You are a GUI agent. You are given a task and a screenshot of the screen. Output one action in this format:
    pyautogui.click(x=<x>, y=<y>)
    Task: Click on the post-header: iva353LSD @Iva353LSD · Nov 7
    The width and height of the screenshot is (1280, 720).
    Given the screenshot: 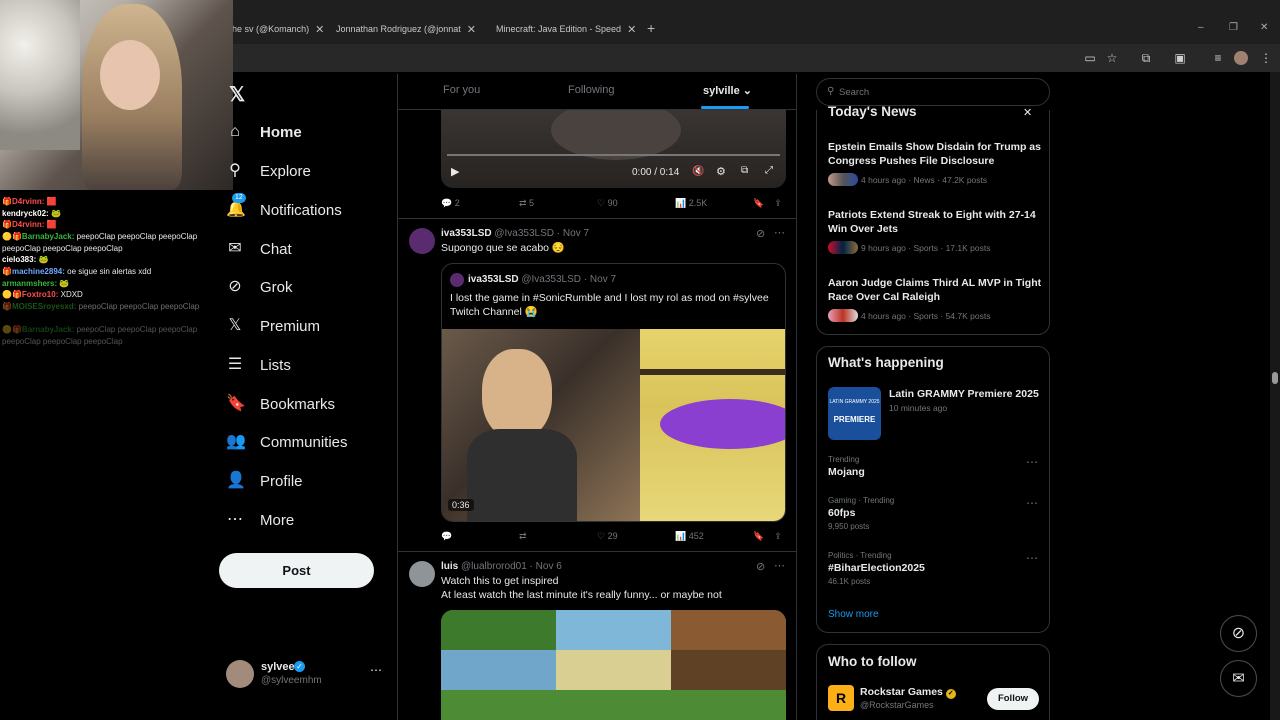 What is the action you would take?
    pyautogui.click(x=515, y=233)
    